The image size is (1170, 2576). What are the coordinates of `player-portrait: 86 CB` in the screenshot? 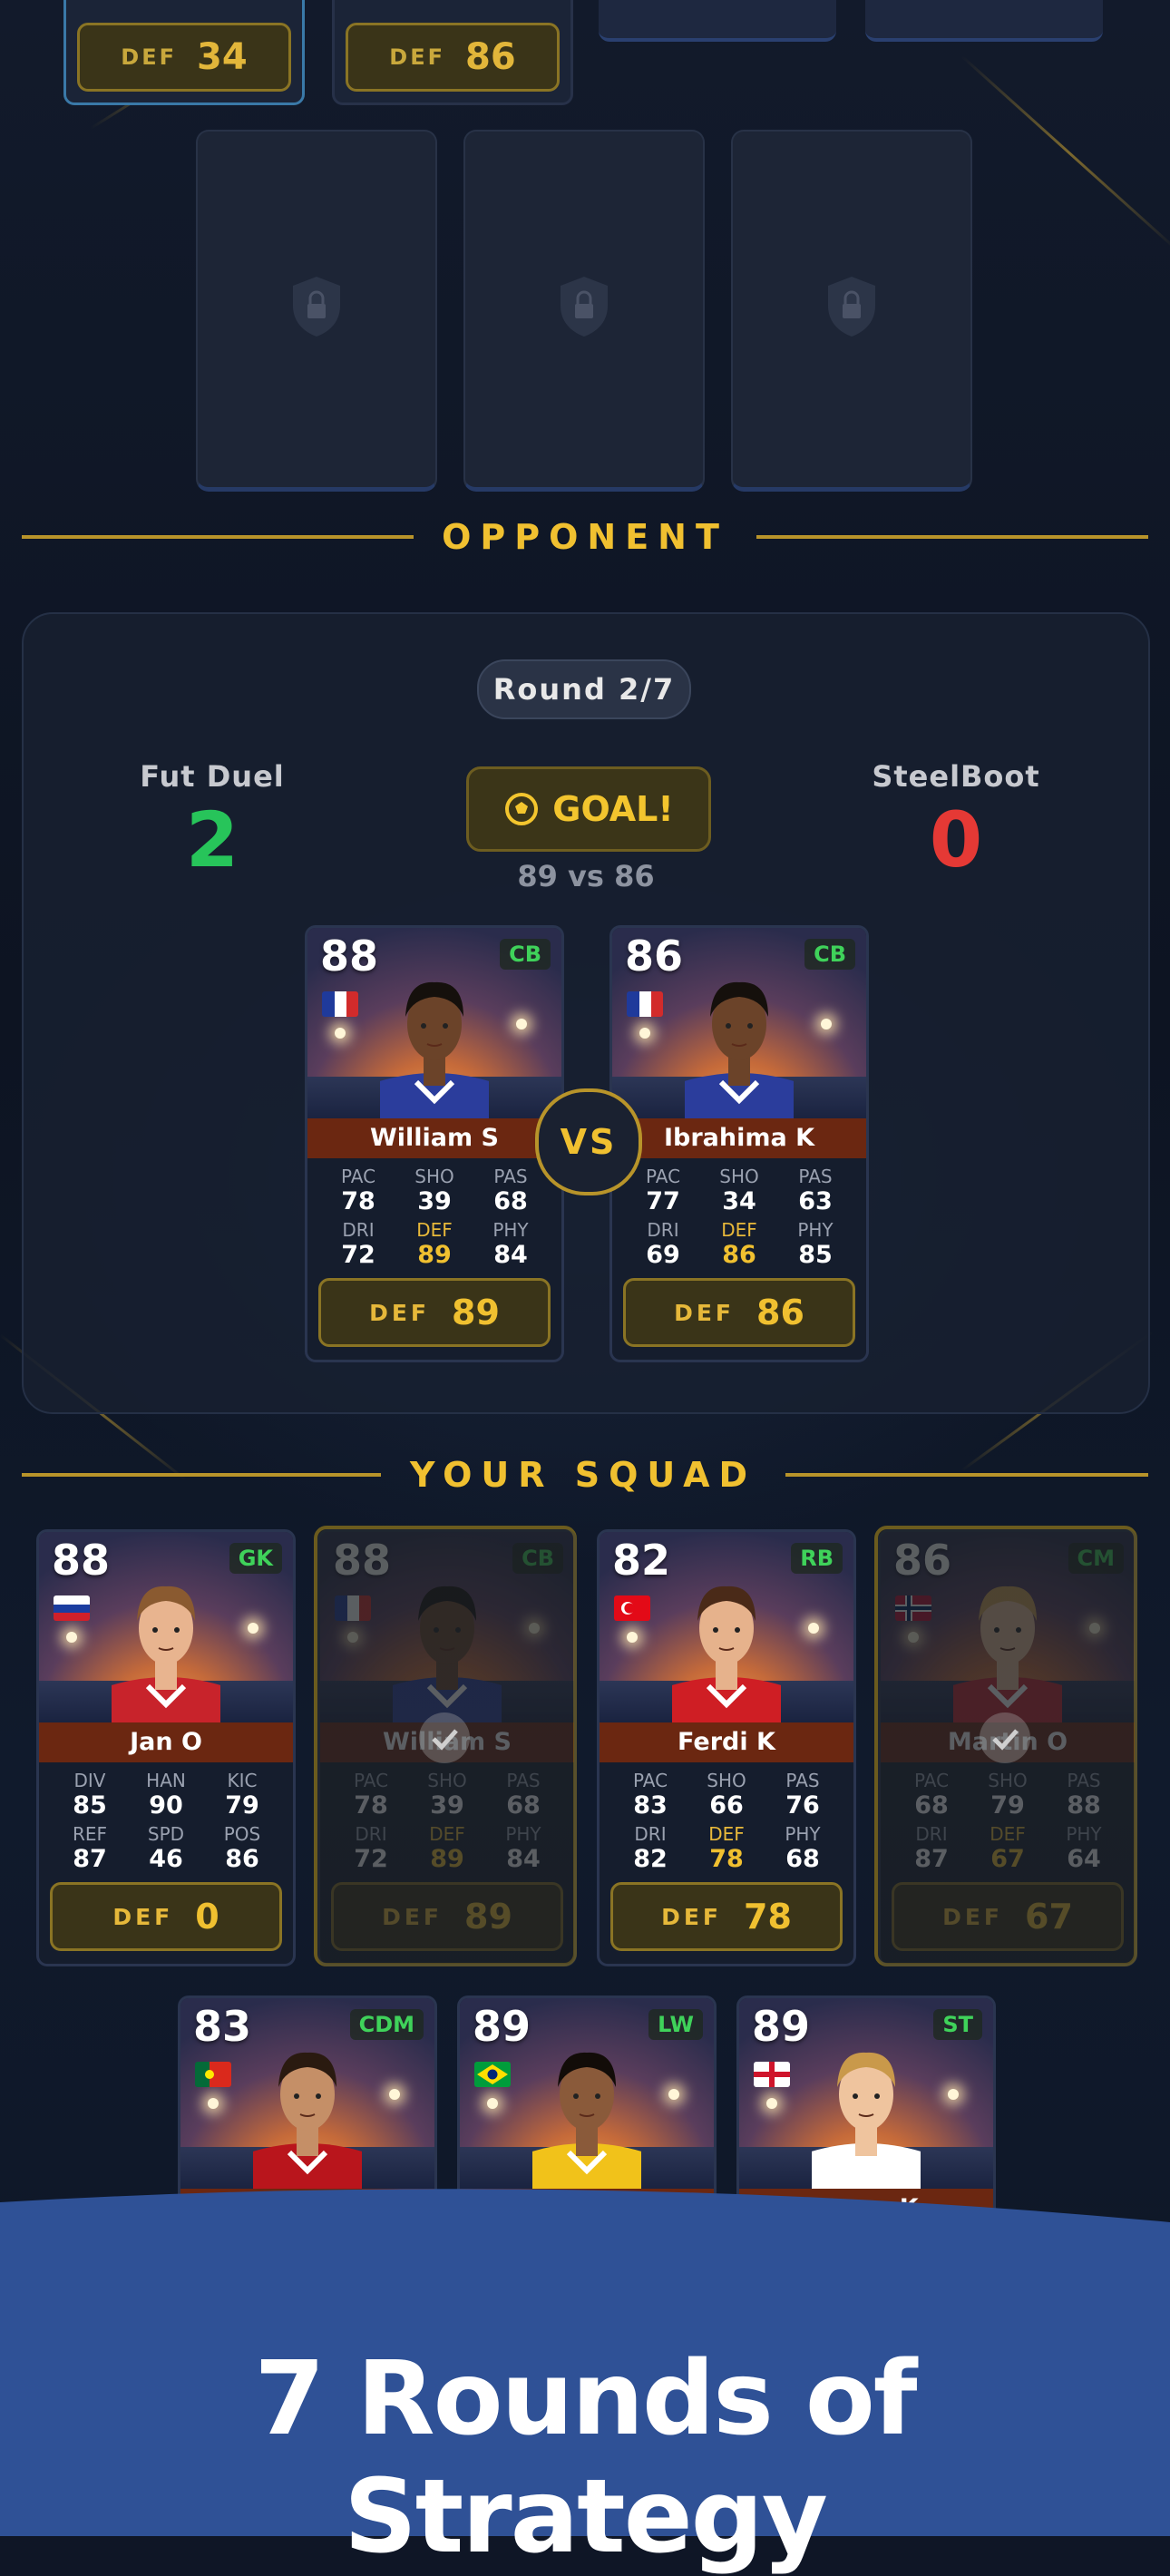 It's located at (739, 1023).